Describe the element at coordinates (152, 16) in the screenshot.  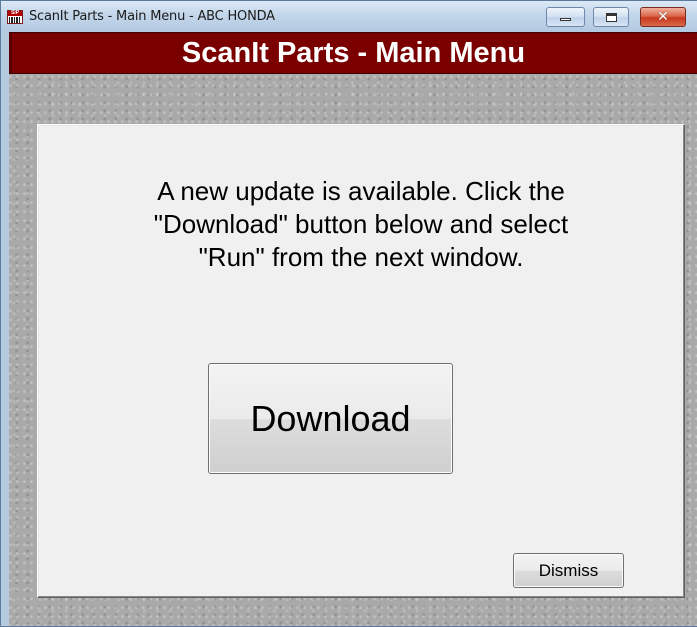
I see `window-title: ScanIt Parts - Main Menu - ABC HONDA` at that location.